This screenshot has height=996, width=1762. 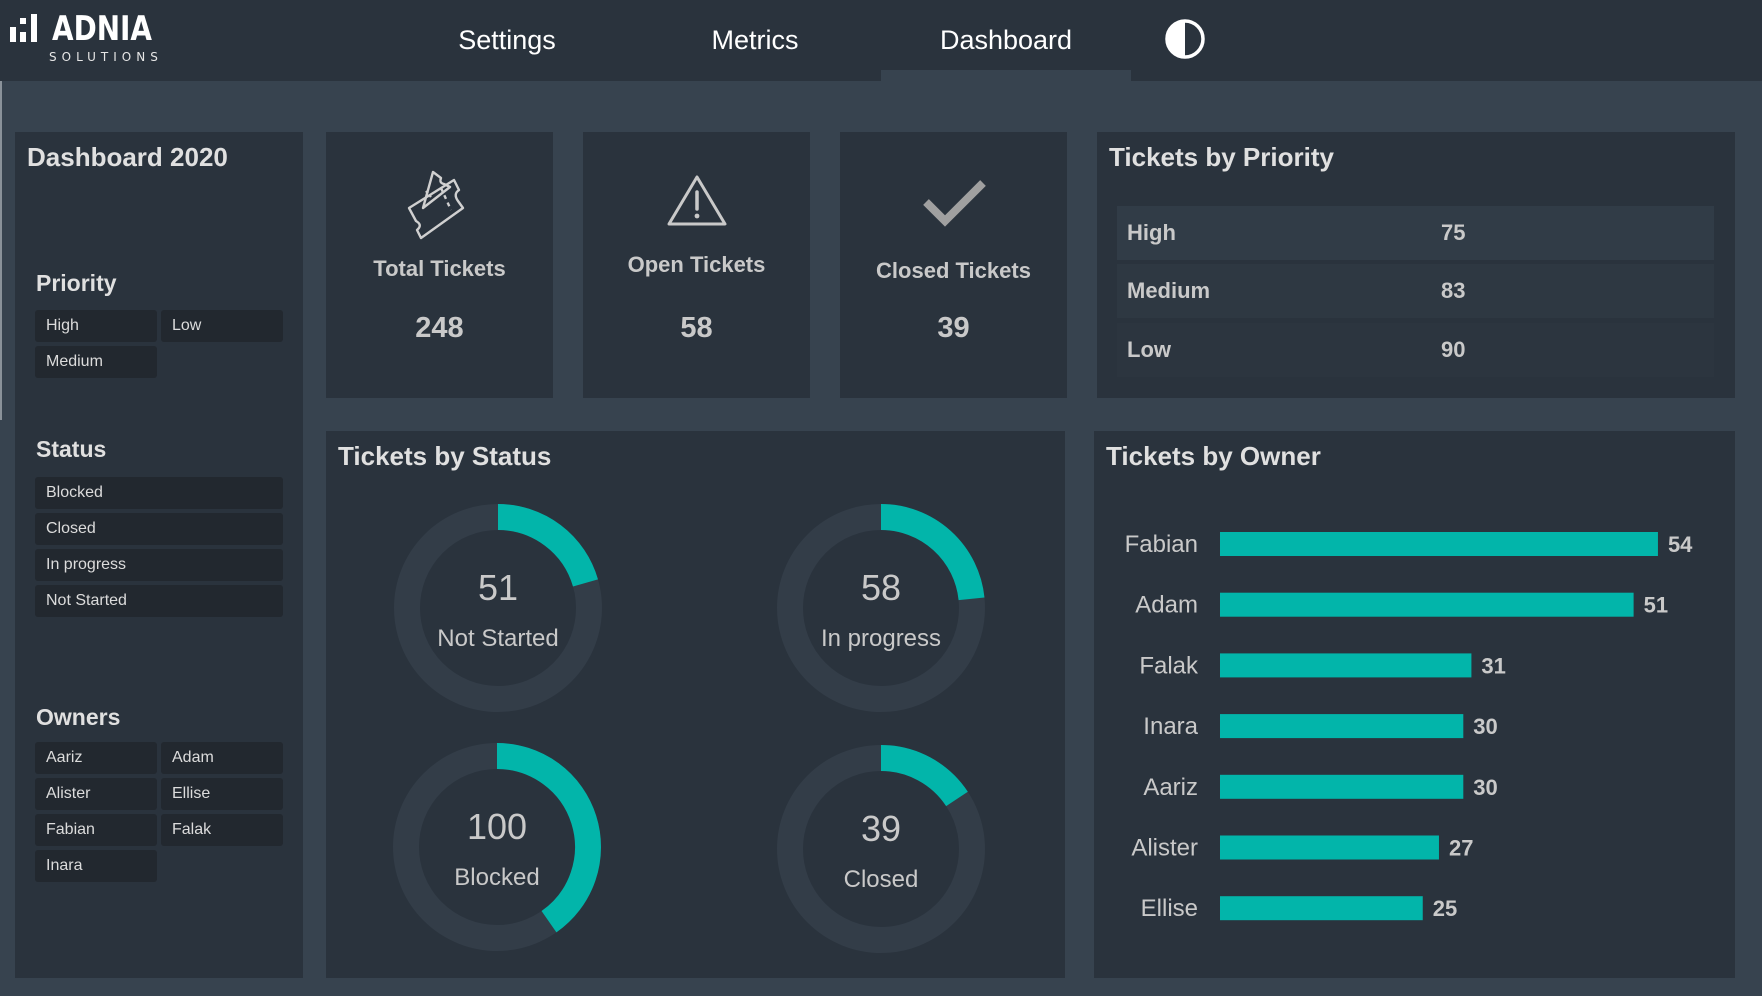 I want to click on kpi-card-total-tickets: Total Tickets 248, so click(x=439, y=265).